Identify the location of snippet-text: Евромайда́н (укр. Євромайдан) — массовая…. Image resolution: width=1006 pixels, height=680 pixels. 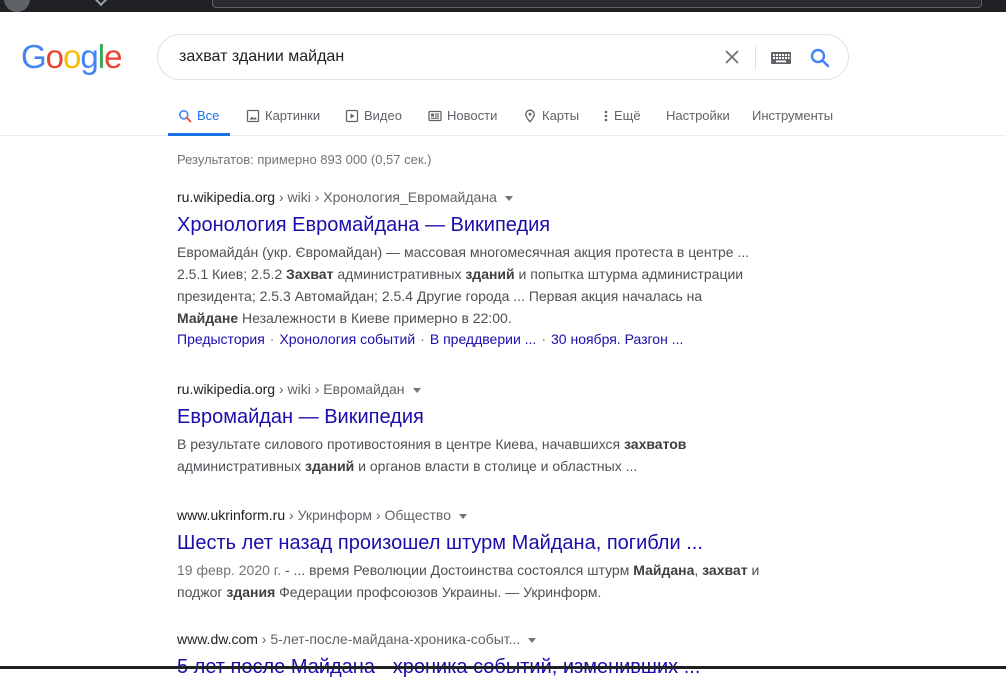
(463, 252).